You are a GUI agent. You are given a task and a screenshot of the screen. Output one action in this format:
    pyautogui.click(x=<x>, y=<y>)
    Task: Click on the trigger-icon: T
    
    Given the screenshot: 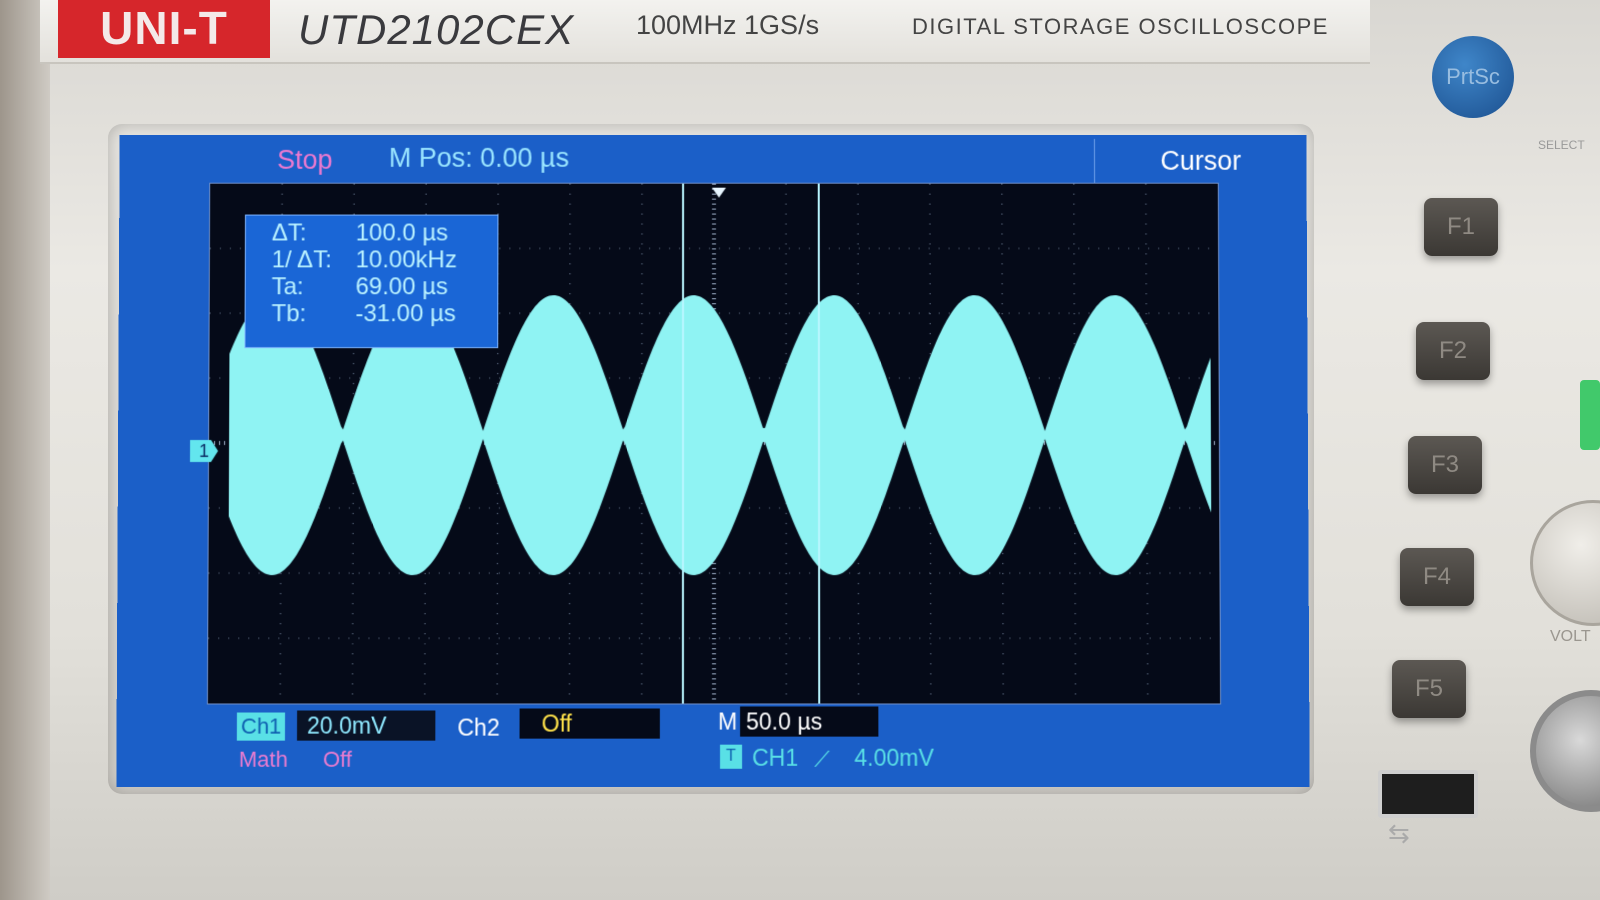 What is the action you would take?
    pyautogui.click(x=731, y=756)
    